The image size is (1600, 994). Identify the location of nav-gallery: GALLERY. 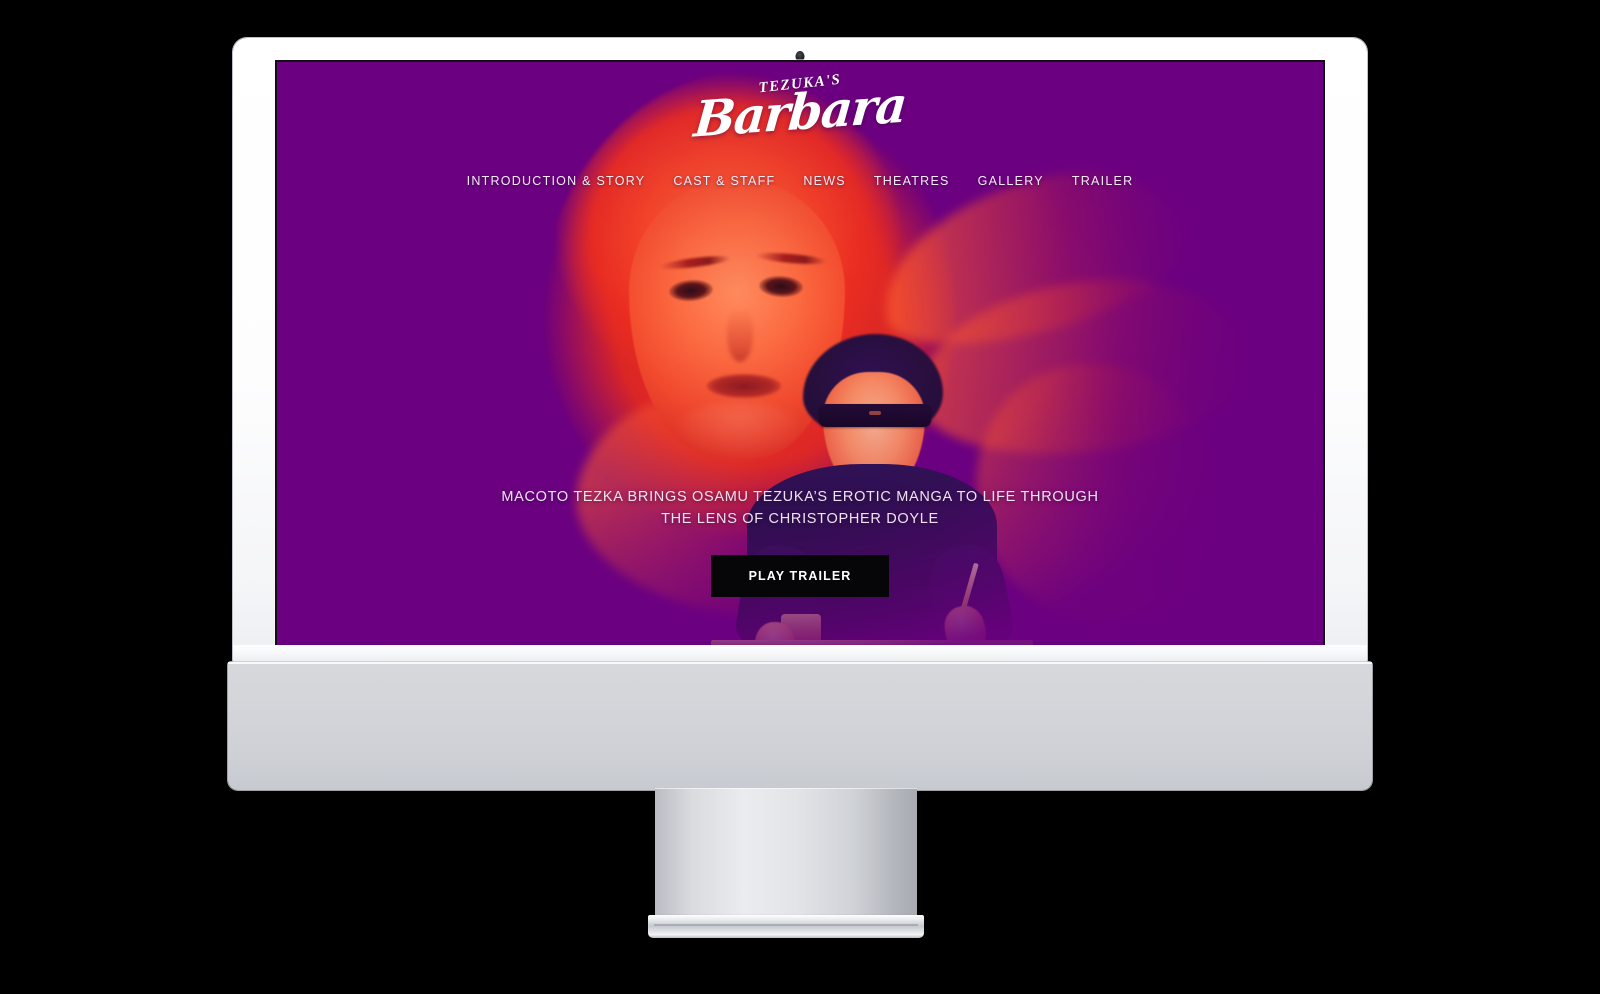
(1011, 181).